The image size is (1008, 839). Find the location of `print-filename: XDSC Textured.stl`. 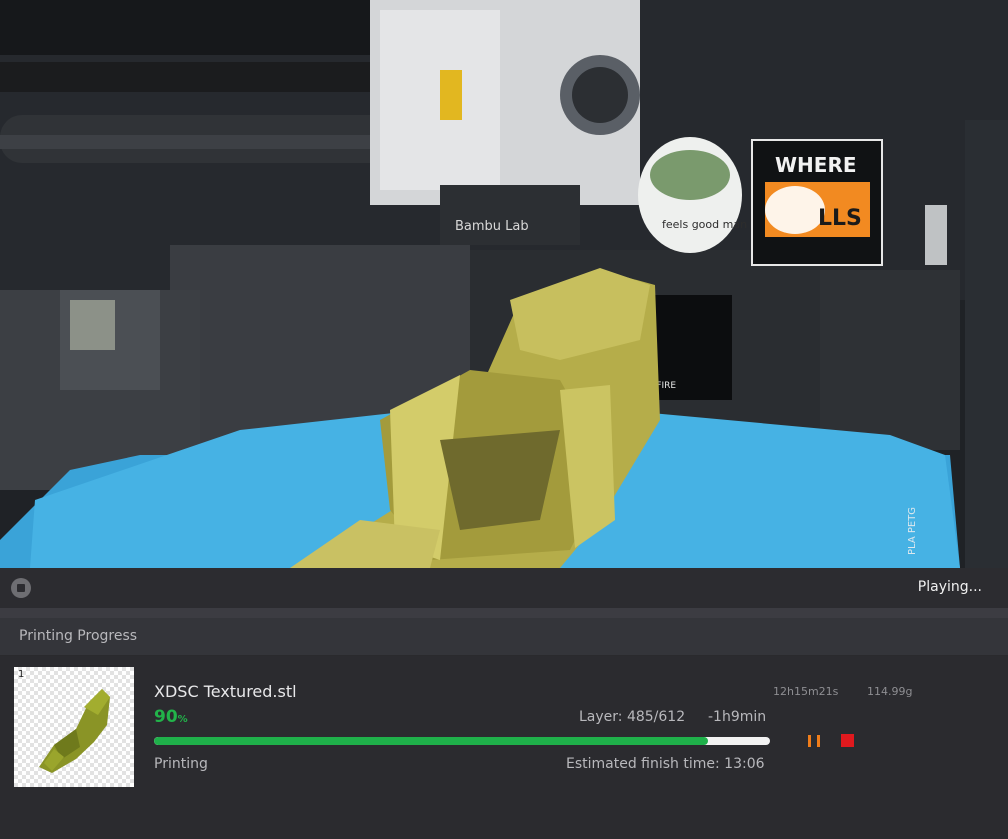

print-filename: XDSC Textured.stl is located at coordinates (225, 691).